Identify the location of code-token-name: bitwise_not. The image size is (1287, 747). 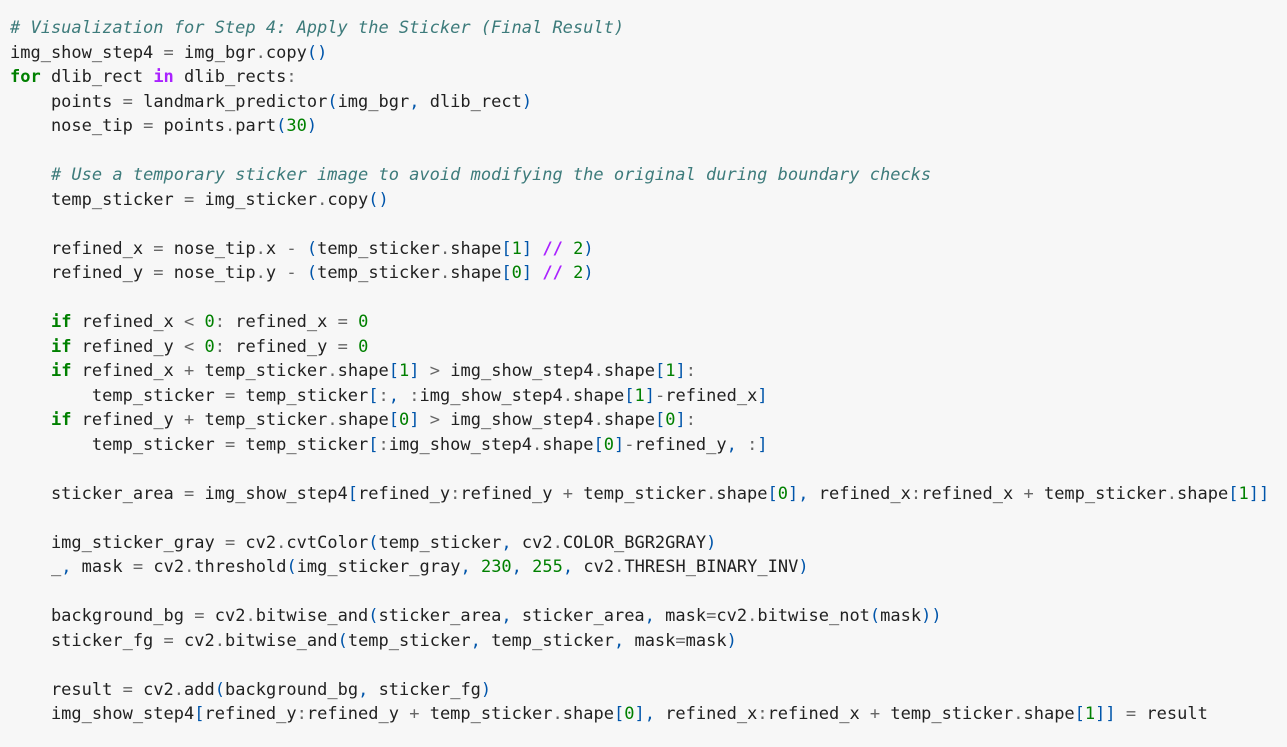
(813, 616).